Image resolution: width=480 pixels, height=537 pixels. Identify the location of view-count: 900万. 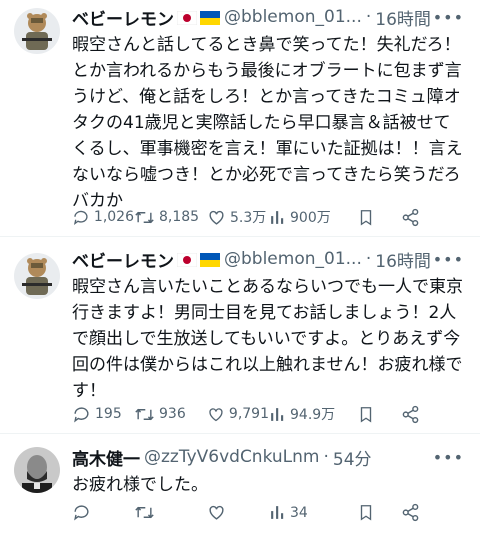
(310, 218).